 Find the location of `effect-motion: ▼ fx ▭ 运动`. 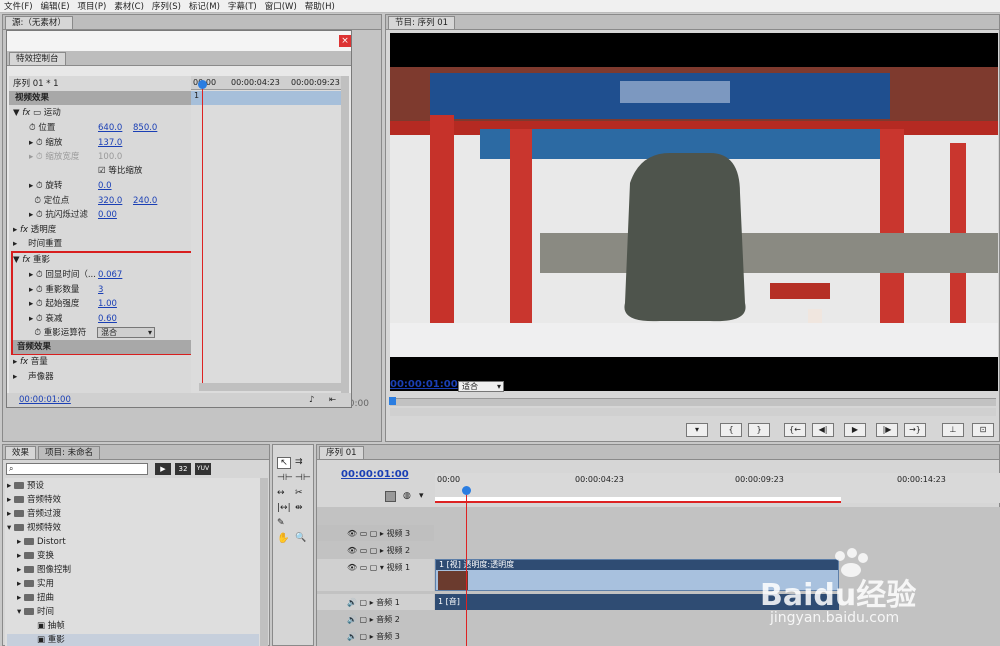

effect-motion: ▼ fx ▭ 运动 is located at coordinates (37, 113).